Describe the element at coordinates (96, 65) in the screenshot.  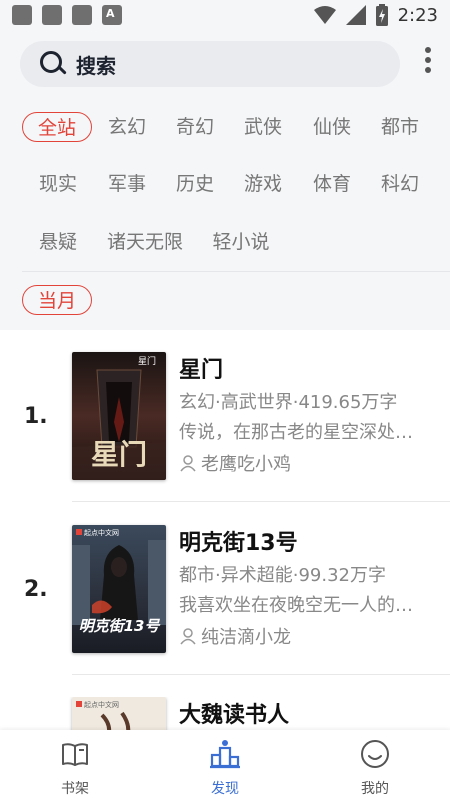
I see `search-label: 搜索` at that location.